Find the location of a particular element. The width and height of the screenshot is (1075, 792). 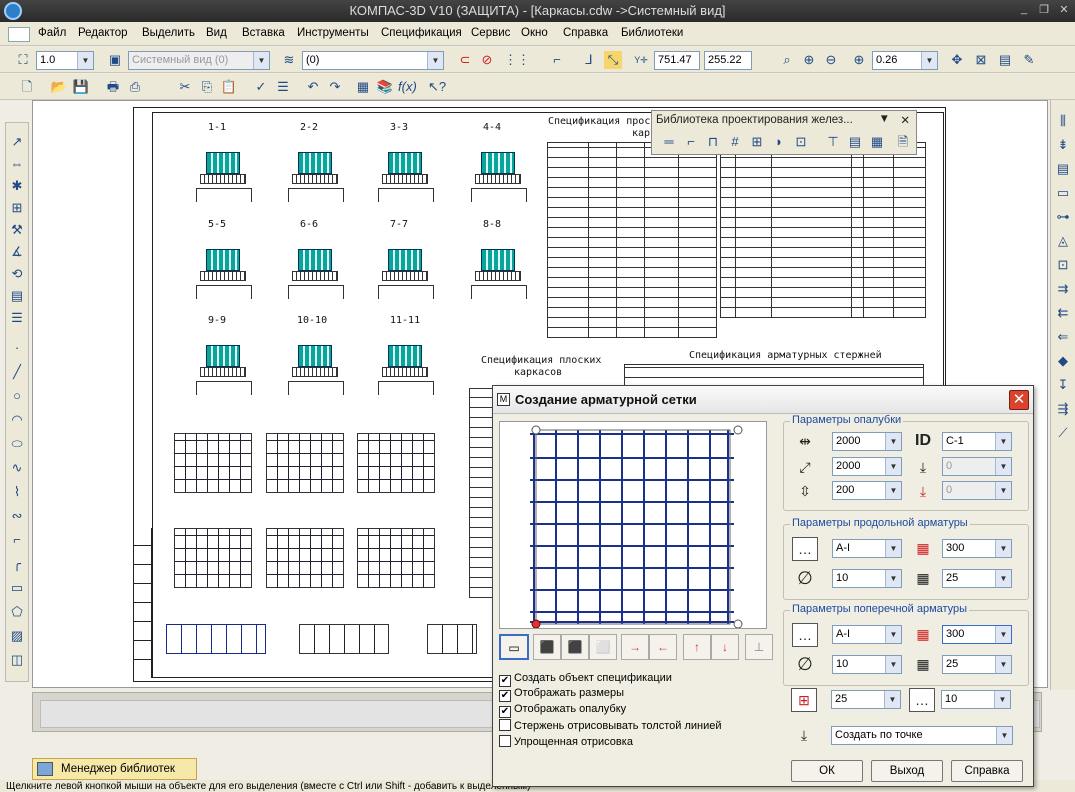

local-cs-icon: ⌐ is located at coordinates (557, 60).